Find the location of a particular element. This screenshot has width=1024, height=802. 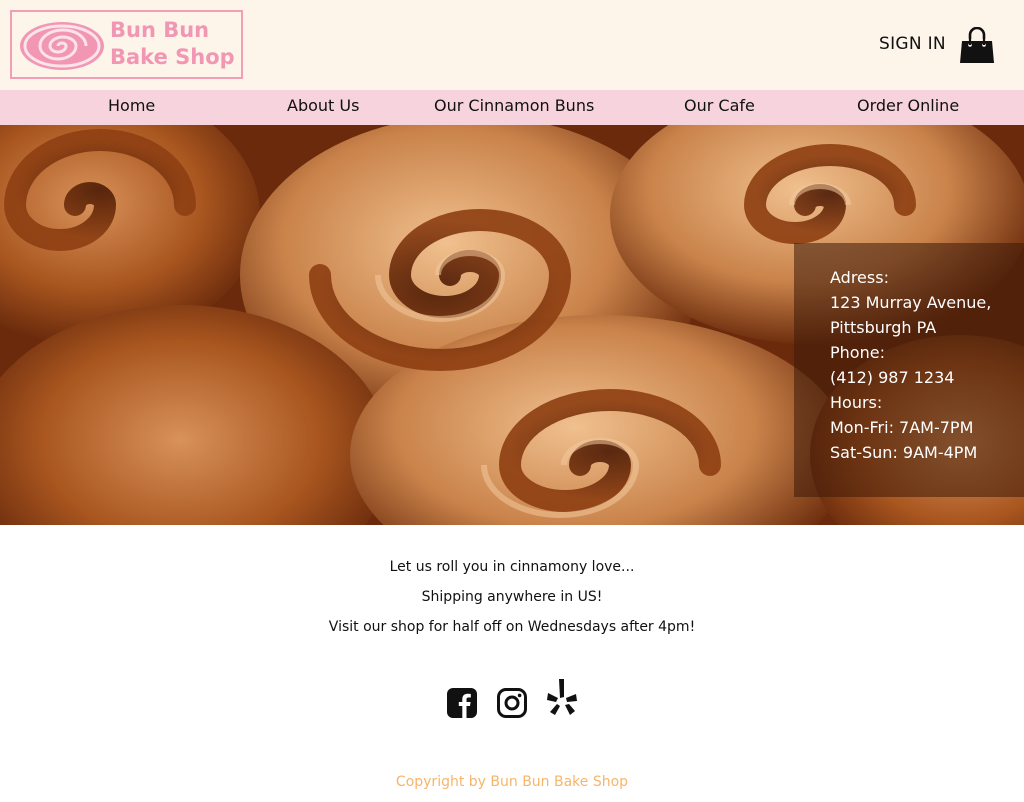

yelp-icon is located at coordinates (562, 697).